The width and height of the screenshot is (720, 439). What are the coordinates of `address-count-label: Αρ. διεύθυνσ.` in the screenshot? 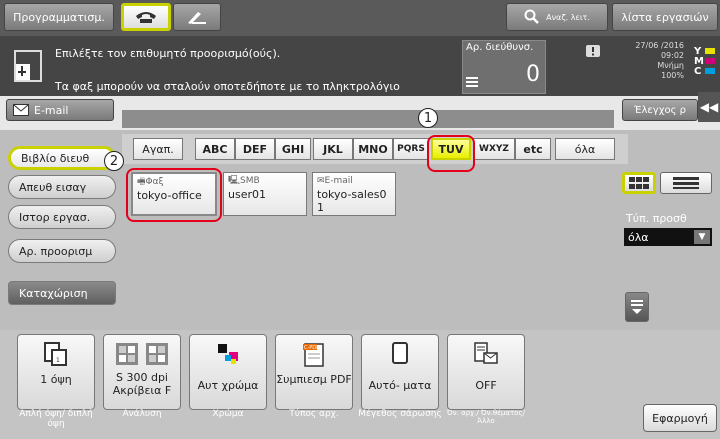 It's located at (500, 47).